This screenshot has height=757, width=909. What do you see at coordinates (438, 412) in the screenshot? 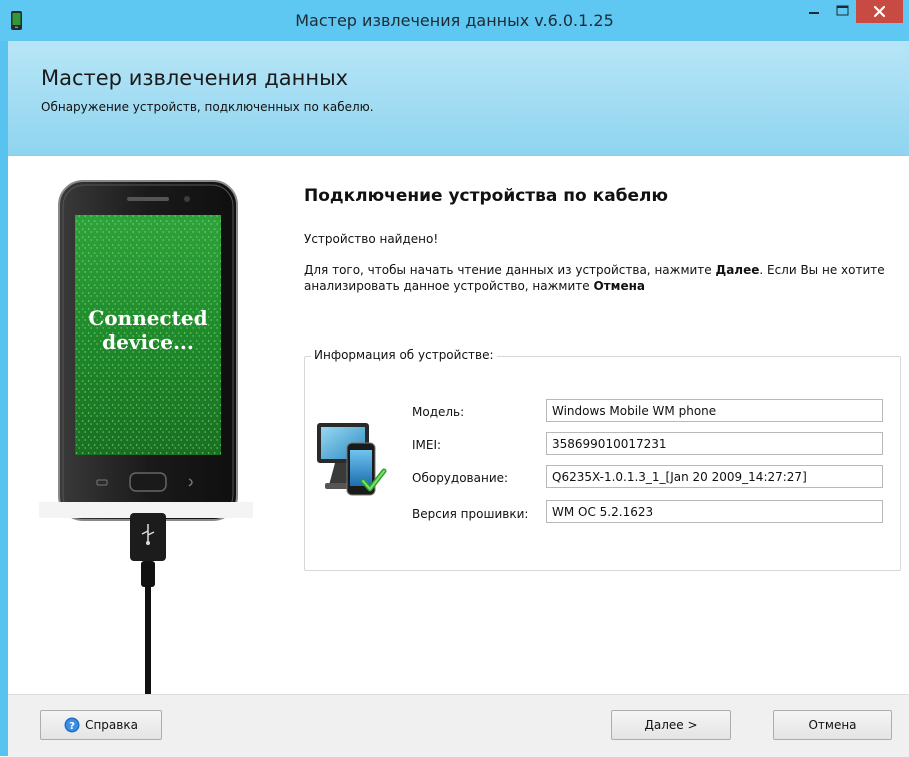
I see `model-label: Модель:` at bounding box center [438, 412].